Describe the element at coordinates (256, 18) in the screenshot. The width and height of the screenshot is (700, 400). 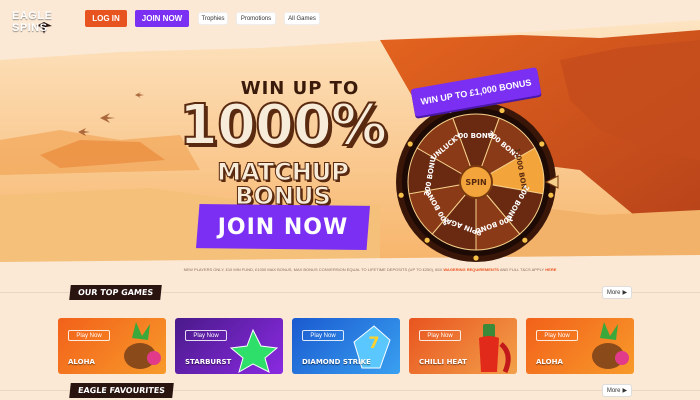
I see `nav-promotions: Promotions` at that location.